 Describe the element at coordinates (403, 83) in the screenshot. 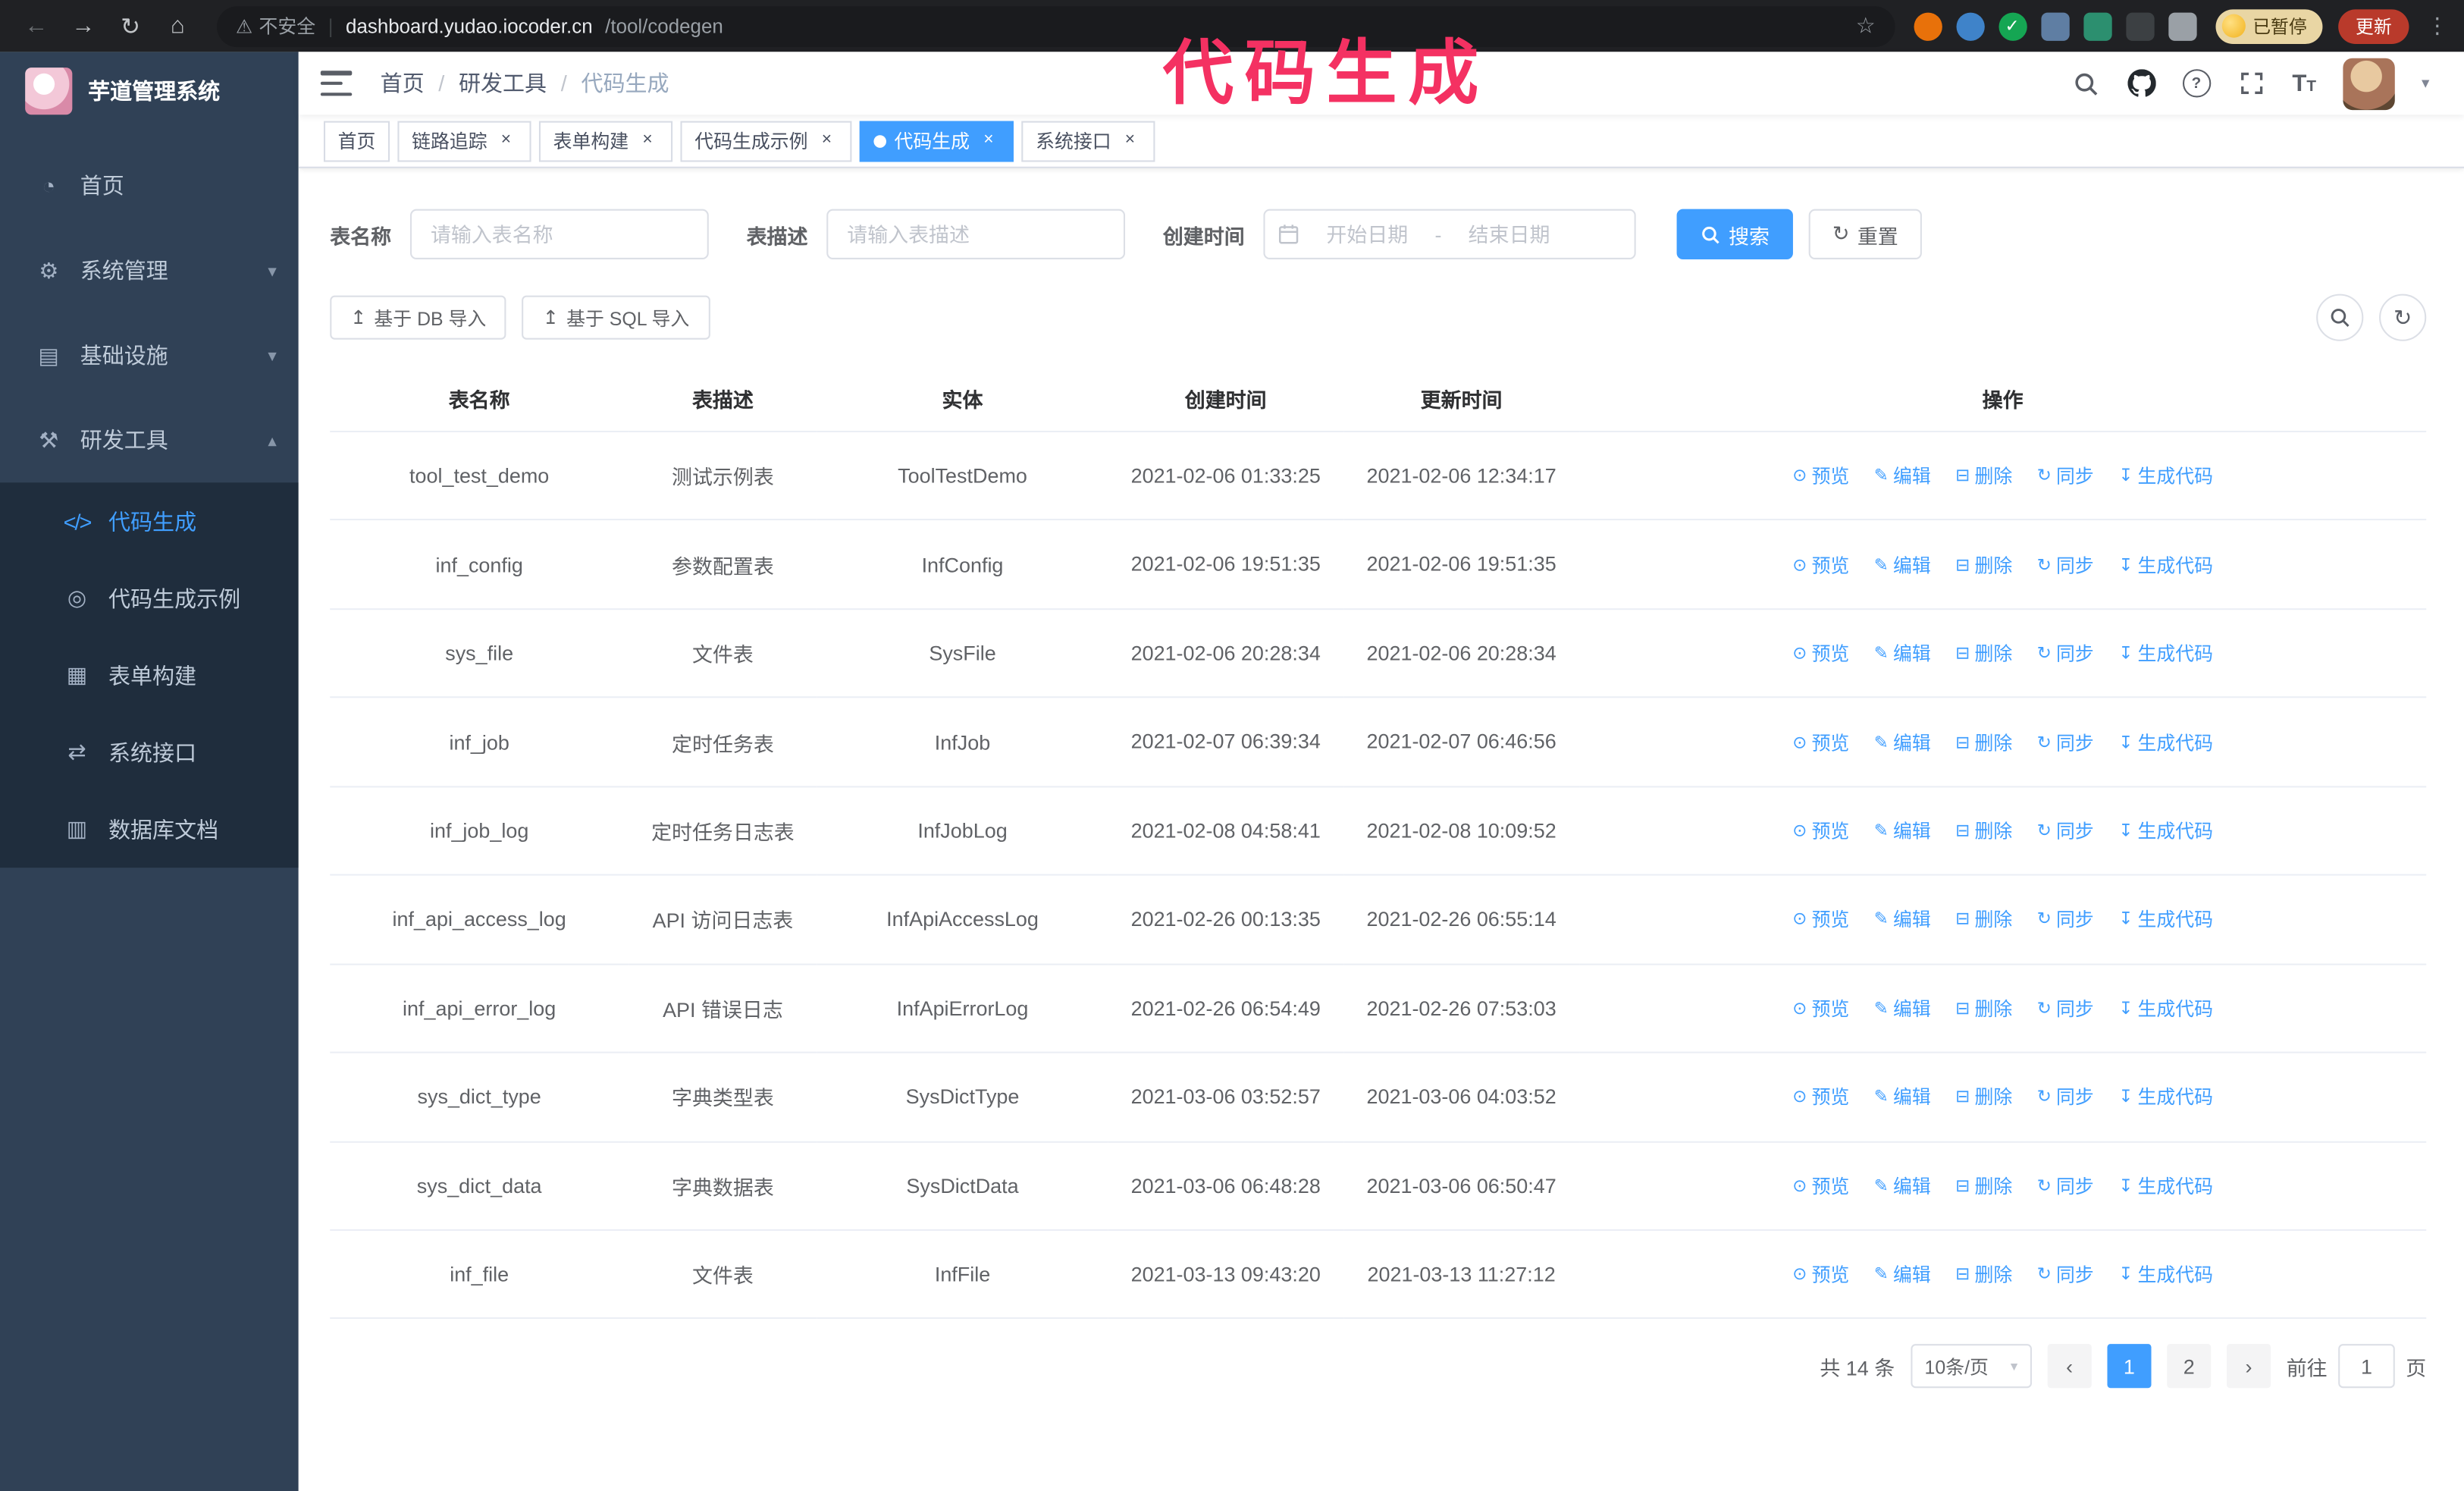

I see `breadcrumb-home: 首页` at that location.